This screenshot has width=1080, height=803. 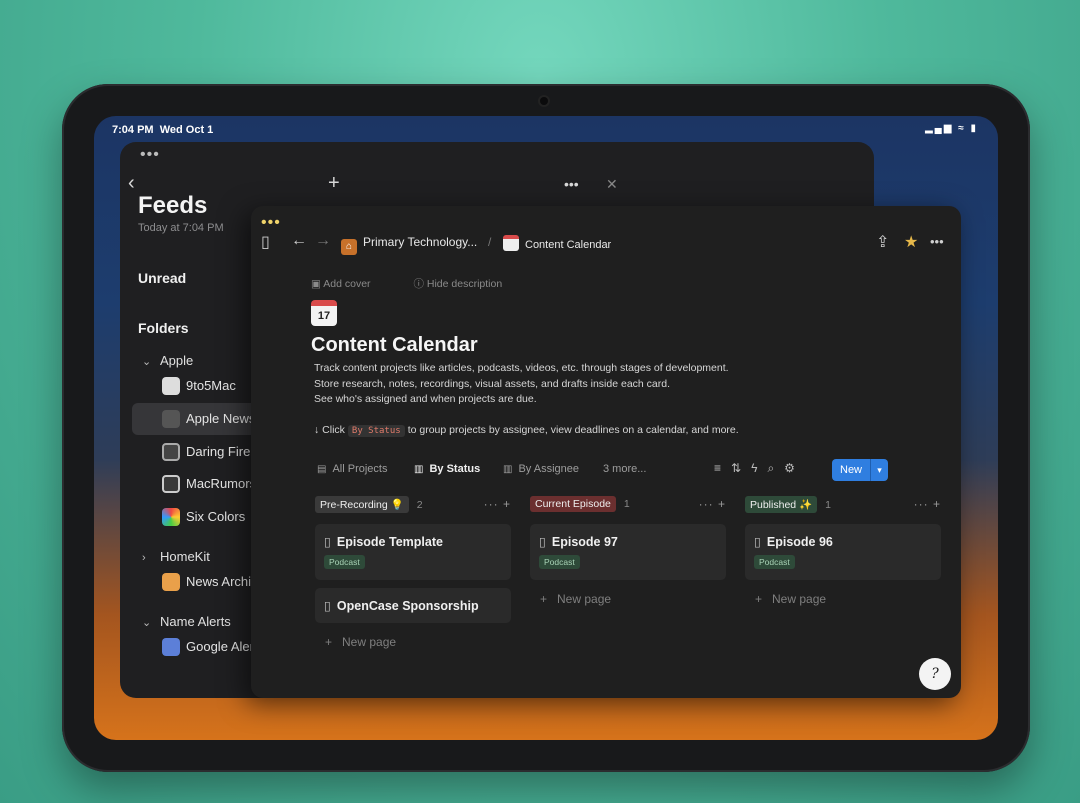 I want to click on page-meta: ▣ Add cover ⓘ Hide description, so click(x=426, y=283).